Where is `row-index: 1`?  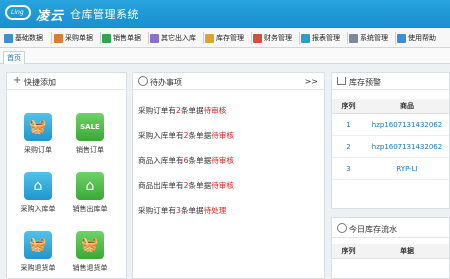
row-index: 1 is located at coordinates (348, 124).